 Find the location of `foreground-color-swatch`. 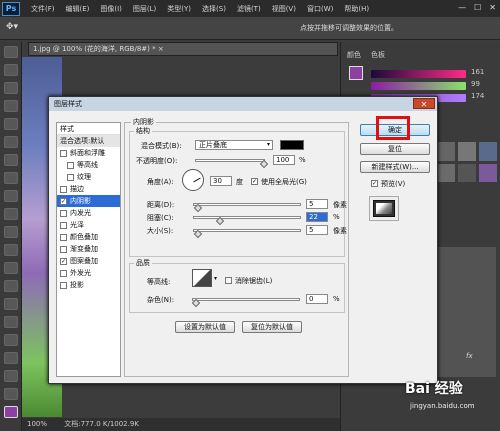

foreground-color-swatch is located at coordinates (10, 412).